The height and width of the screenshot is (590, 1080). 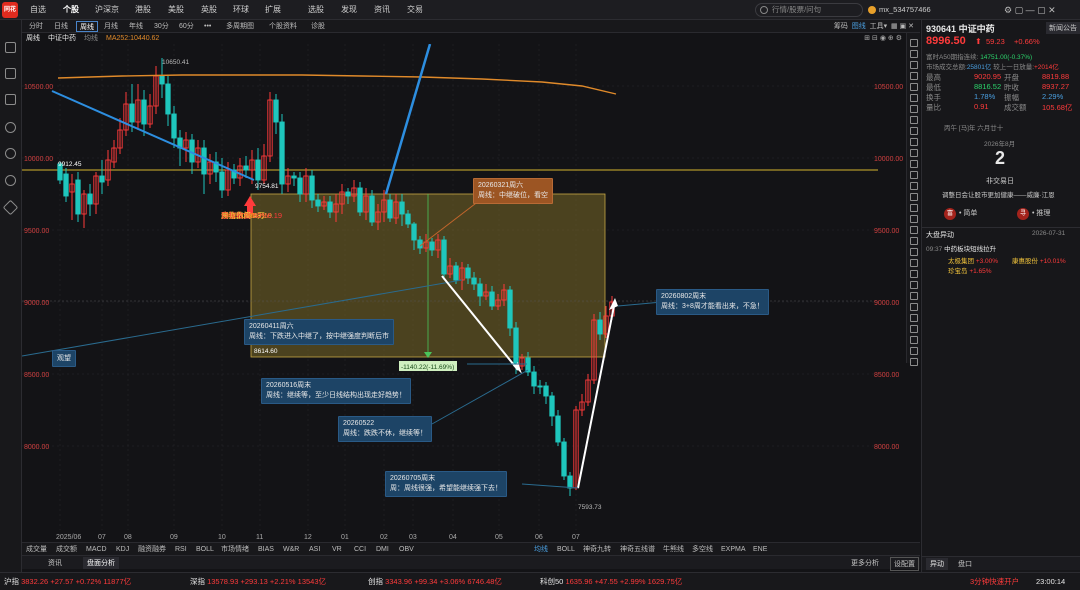 What do you see at coordinates (181, 549) in the screenshot?
I see `indicator-tab: RSI` at bounding box center [181, 549].